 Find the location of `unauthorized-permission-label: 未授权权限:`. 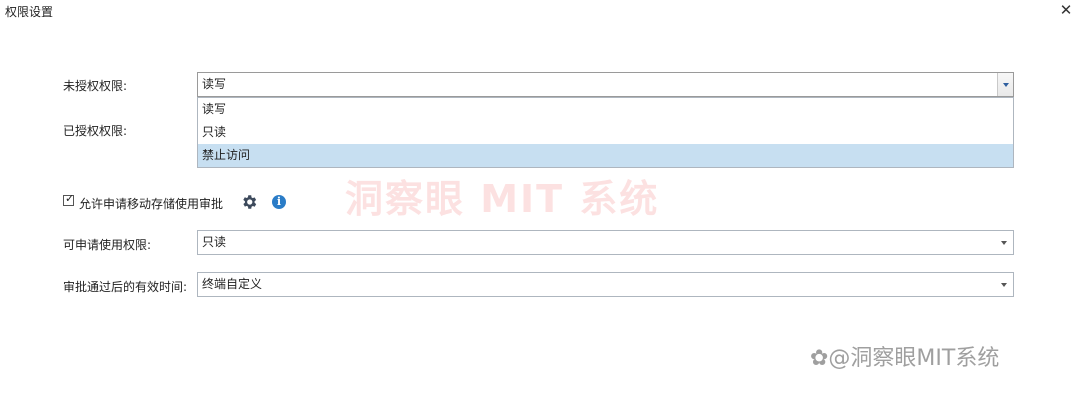

unauthorized-permission-label: 未授权权限: is located at coordinates (95, 86).